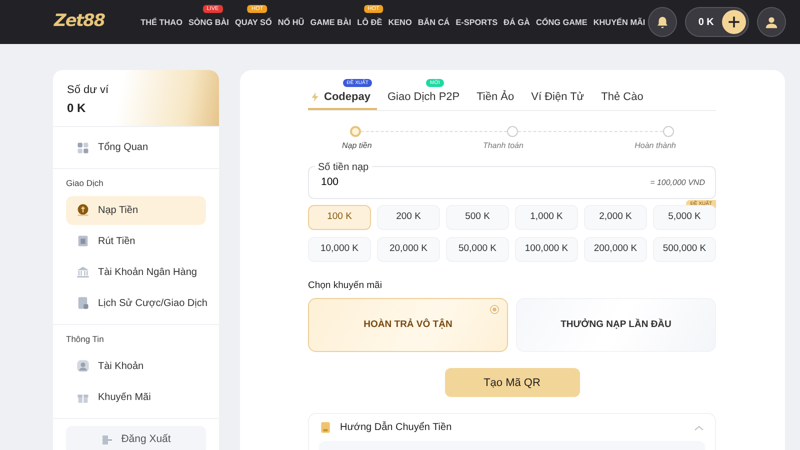  Describe the element at coordinates (561, 22) in the screenshot. I see `nav-link: CỔNG GAME` at that location.